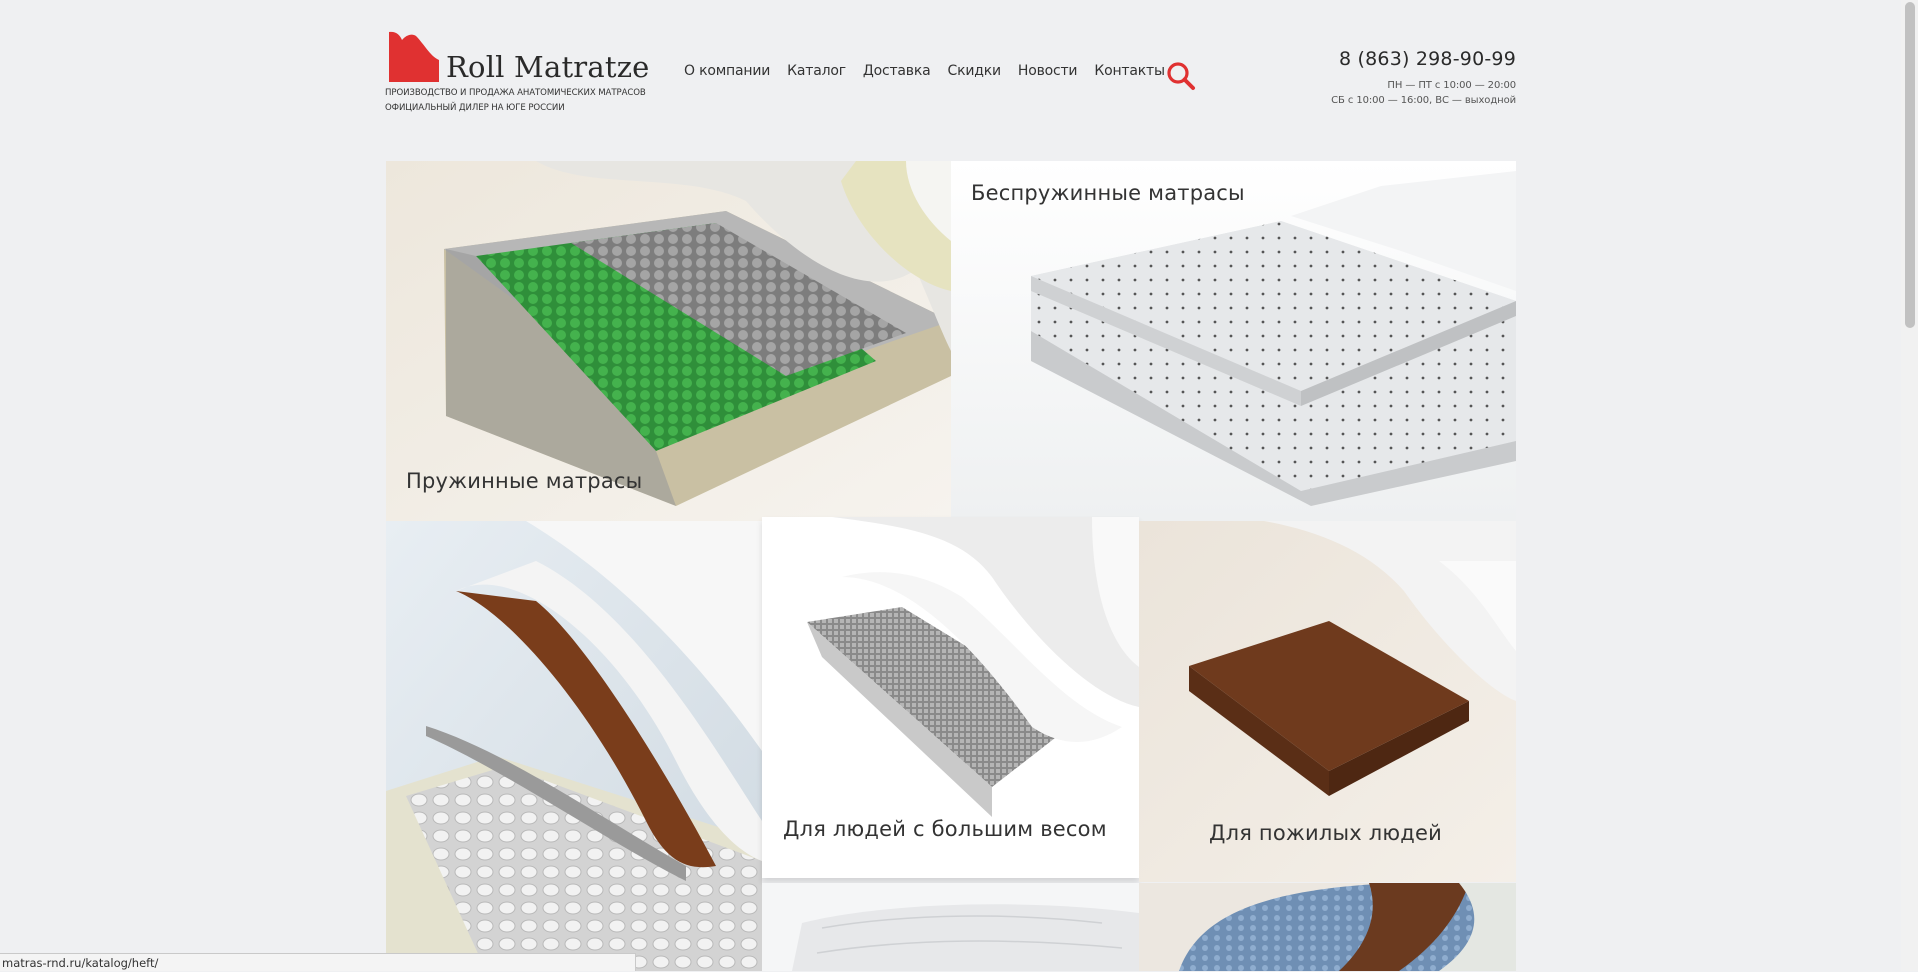 This screenshot has width=1918, height=972. I want to click on nav-delivery: Доставка, so click(897, 71).